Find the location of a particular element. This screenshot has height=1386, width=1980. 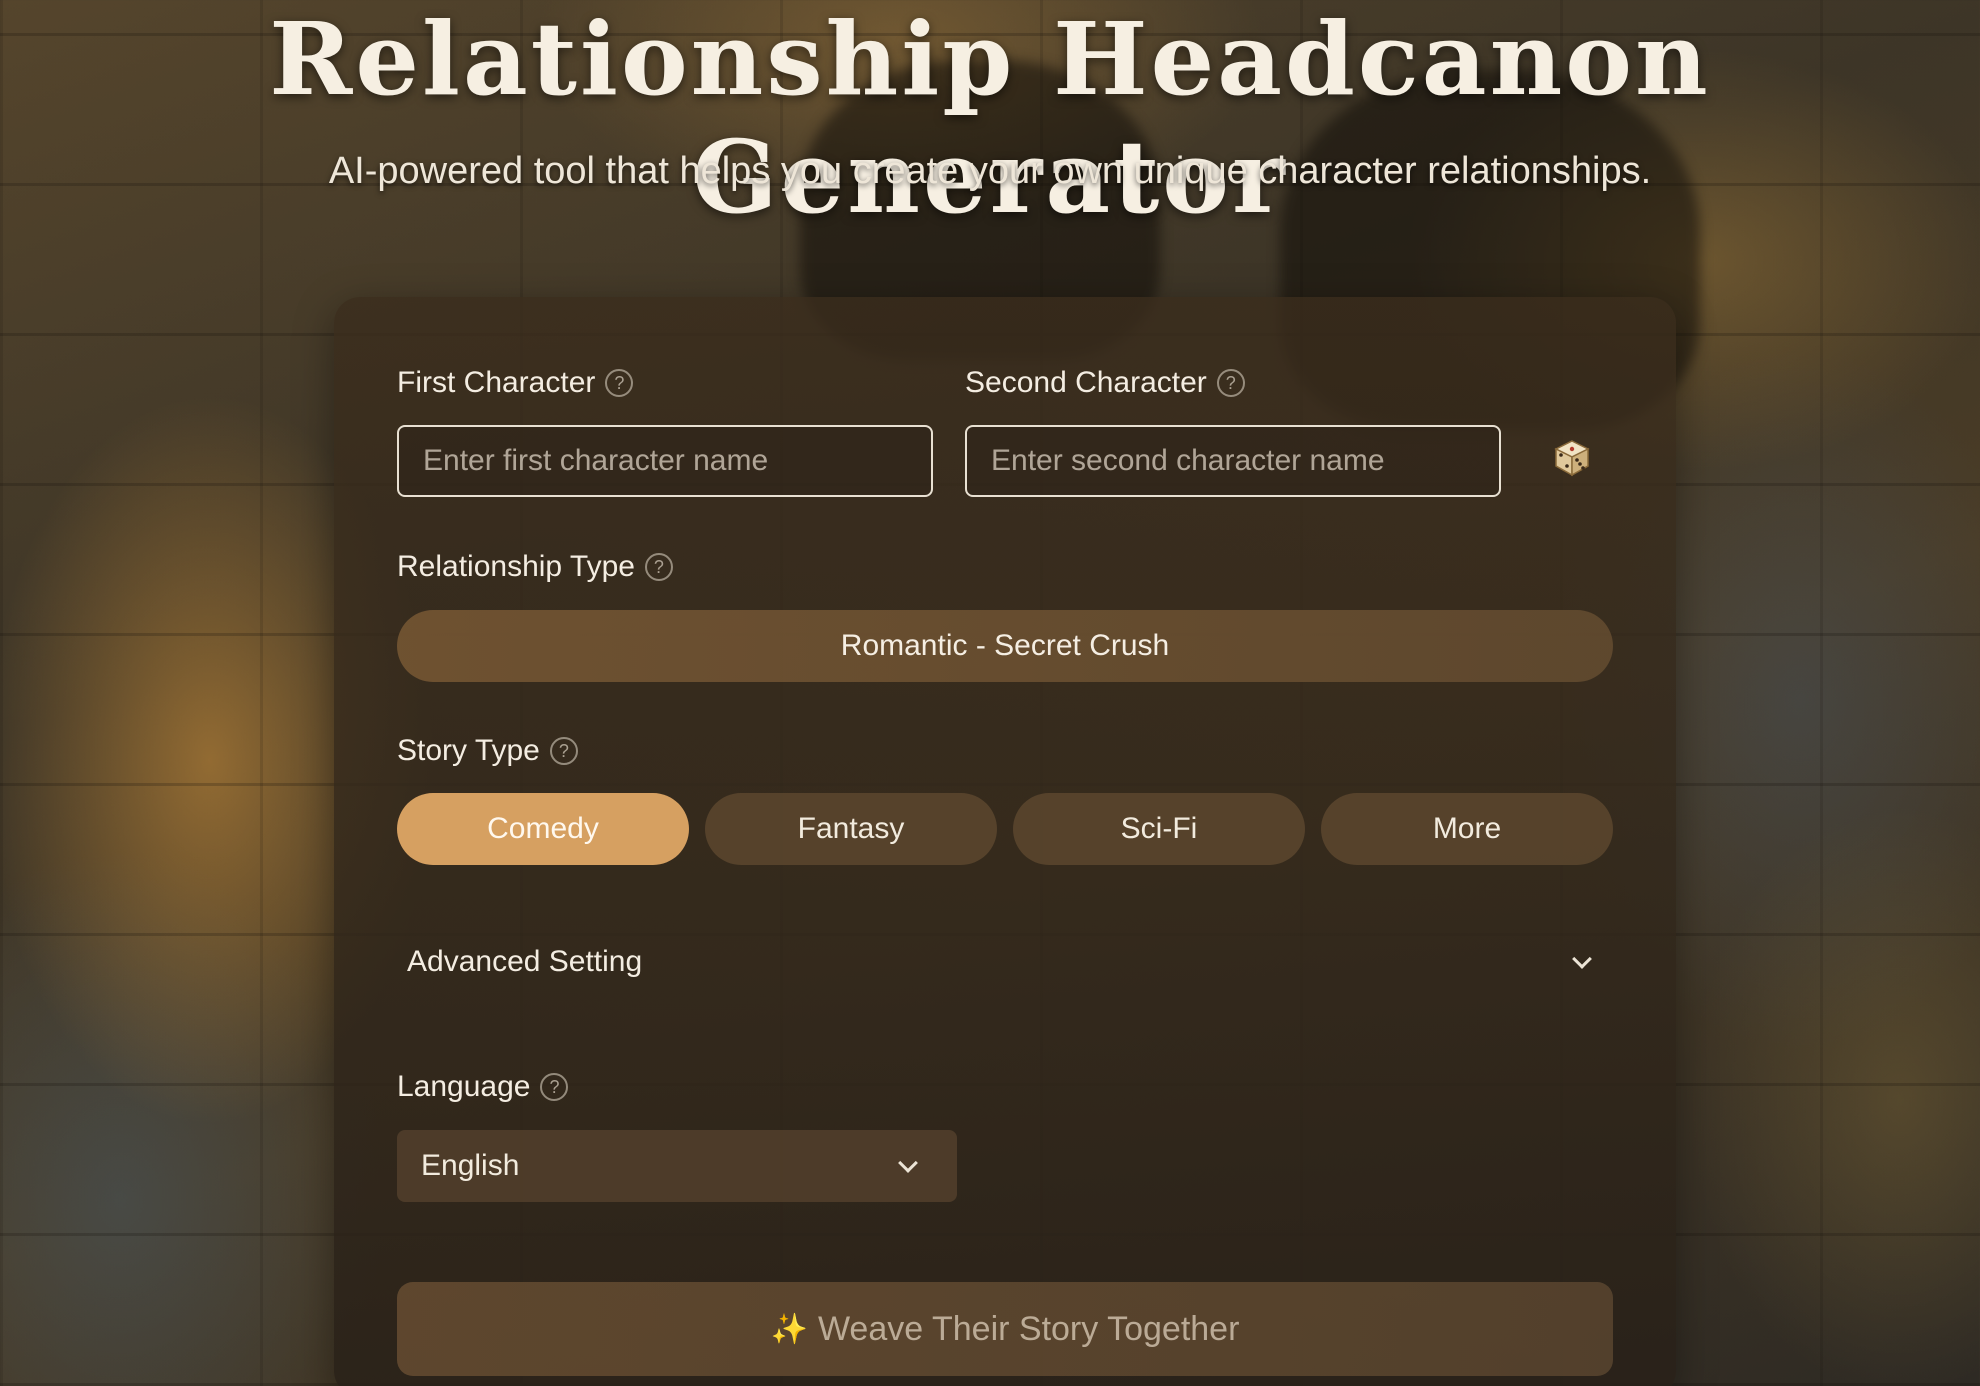

relationship-type-selector: Romantic - Secret Crush is located at coordinates (1005, 646).